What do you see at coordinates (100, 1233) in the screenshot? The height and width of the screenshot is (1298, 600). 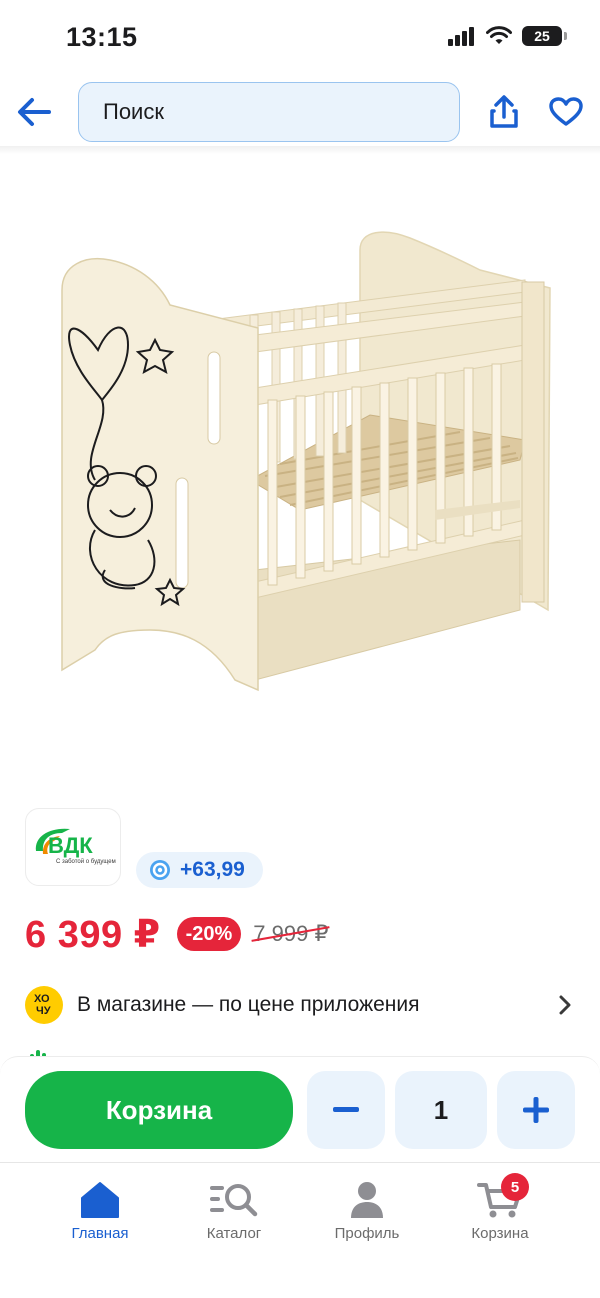 I see `nav-label-home: Главная` at bounding box center [100, 1233].